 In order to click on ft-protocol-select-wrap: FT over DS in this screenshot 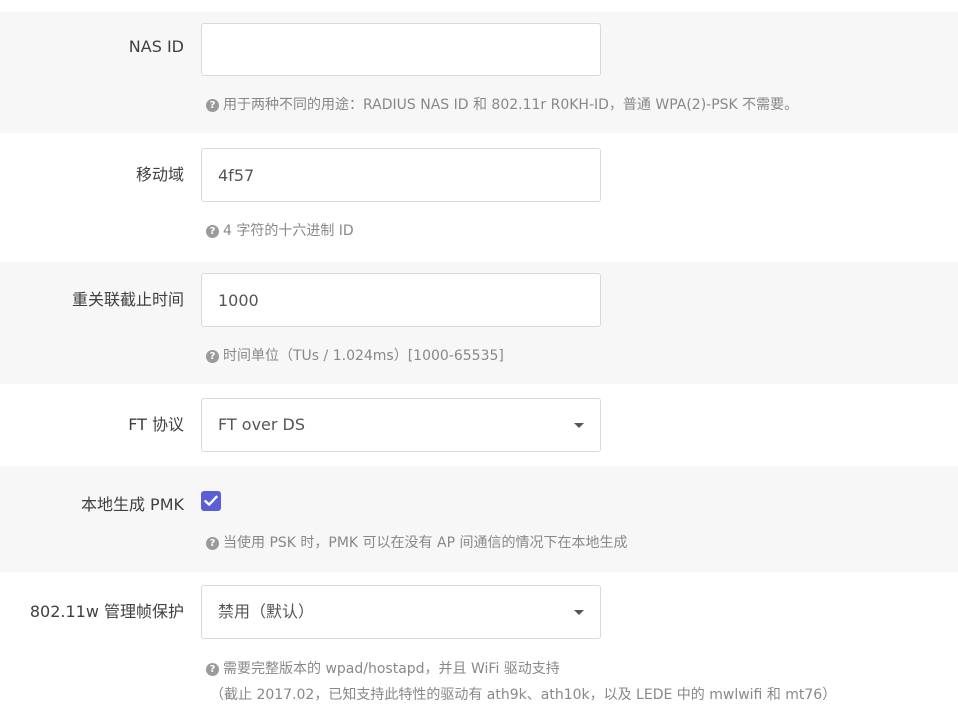, I will do `click(401, 425)`.